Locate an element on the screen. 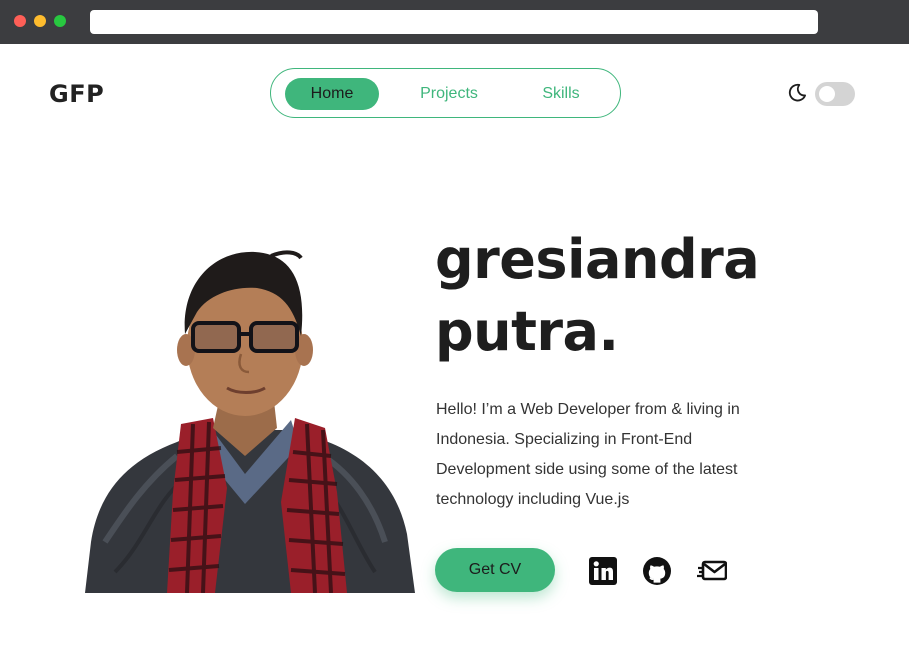 The width and height of the screenshot is (909, 652). nav-home: Home is located at coordinates (332, 94).